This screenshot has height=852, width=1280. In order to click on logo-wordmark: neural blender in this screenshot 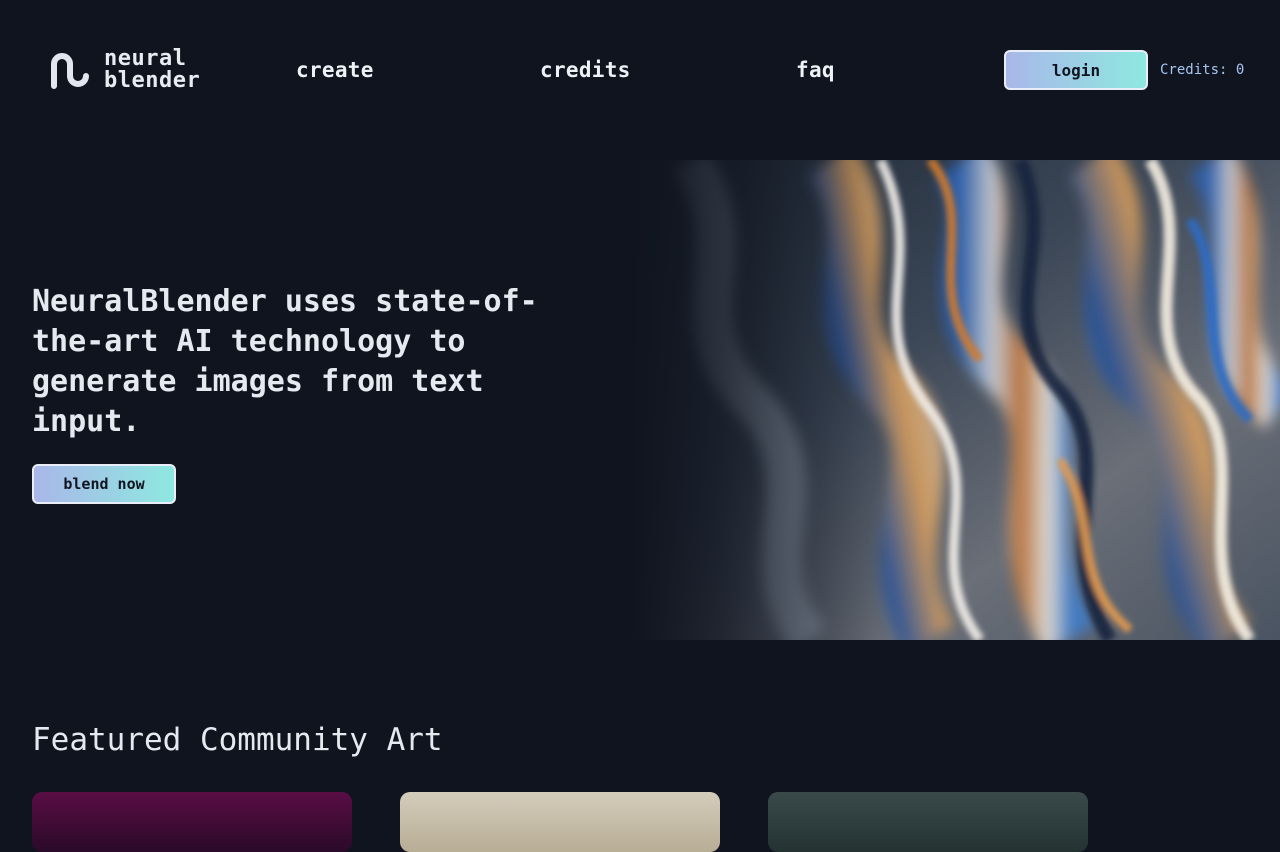, I will do `click(152, 70)`.